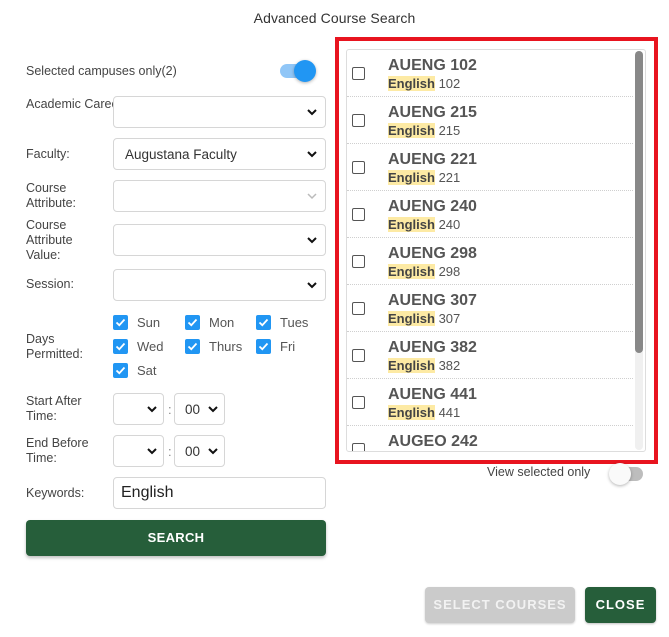 The width and height of the screenshot is (669, 637). I want to click on day-label: Thurs, so click(226, 346).